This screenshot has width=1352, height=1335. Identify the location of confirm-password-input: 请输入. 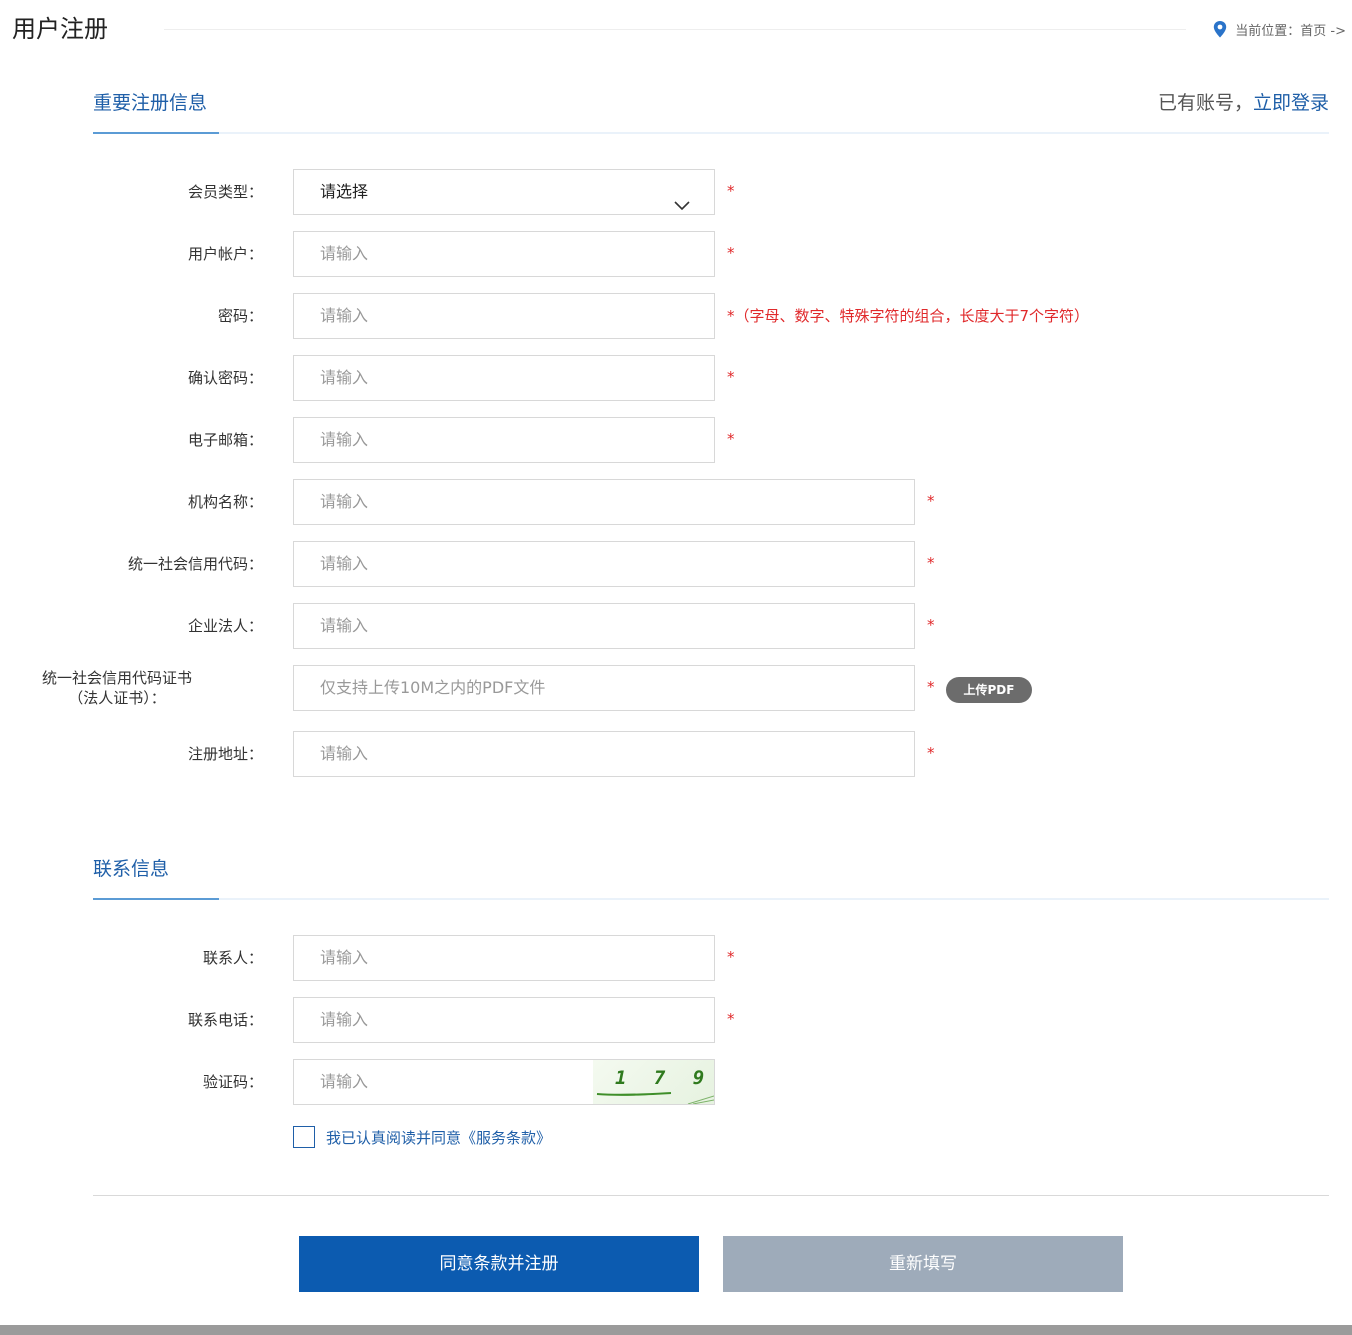
(504, 378).